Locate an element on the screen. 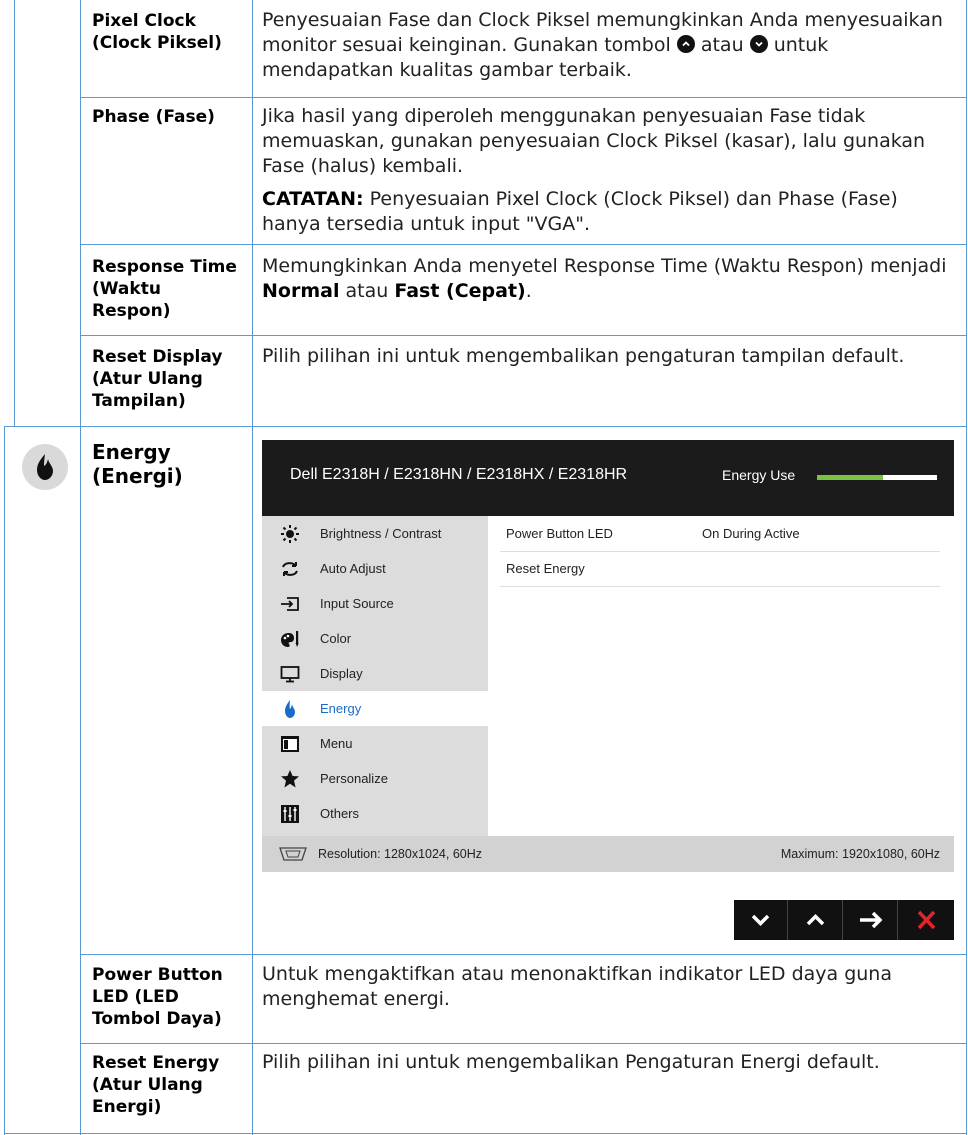 The image size is (968, 1135). menu-item-input-source: Input Source is located at coordinates (375, 603).